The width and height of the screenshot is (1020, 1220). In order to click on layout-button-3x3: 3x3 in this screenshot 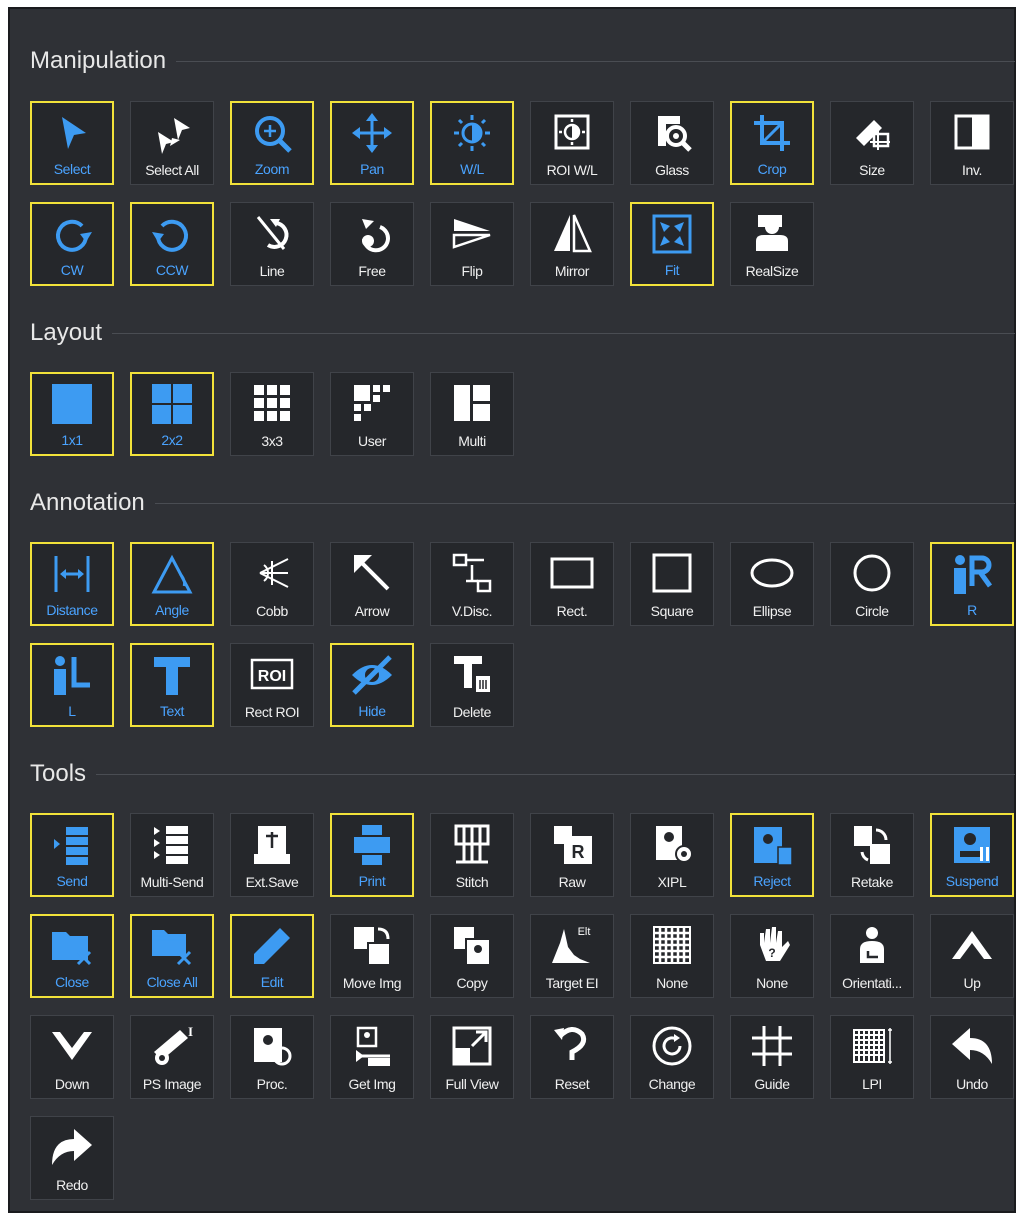, I will do `click(272, 414)`.